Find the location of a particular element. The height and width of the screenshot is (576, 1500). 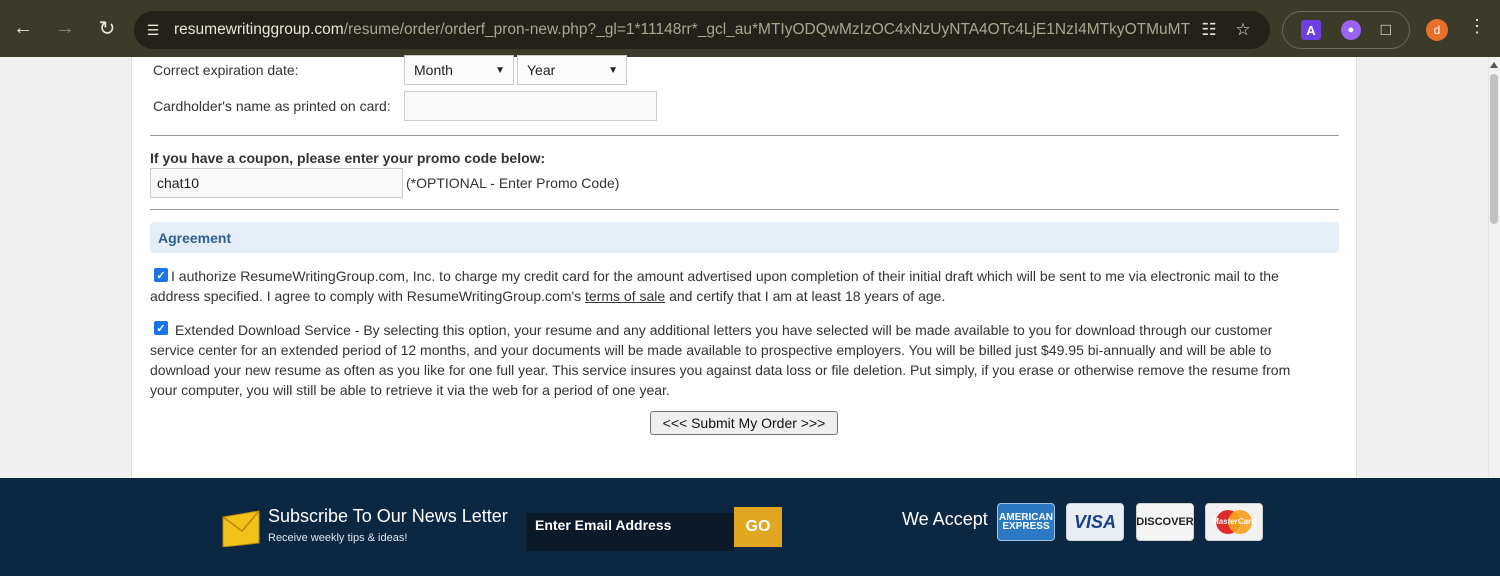

scrollbar-thumb is located at coordinates (1494, 149).